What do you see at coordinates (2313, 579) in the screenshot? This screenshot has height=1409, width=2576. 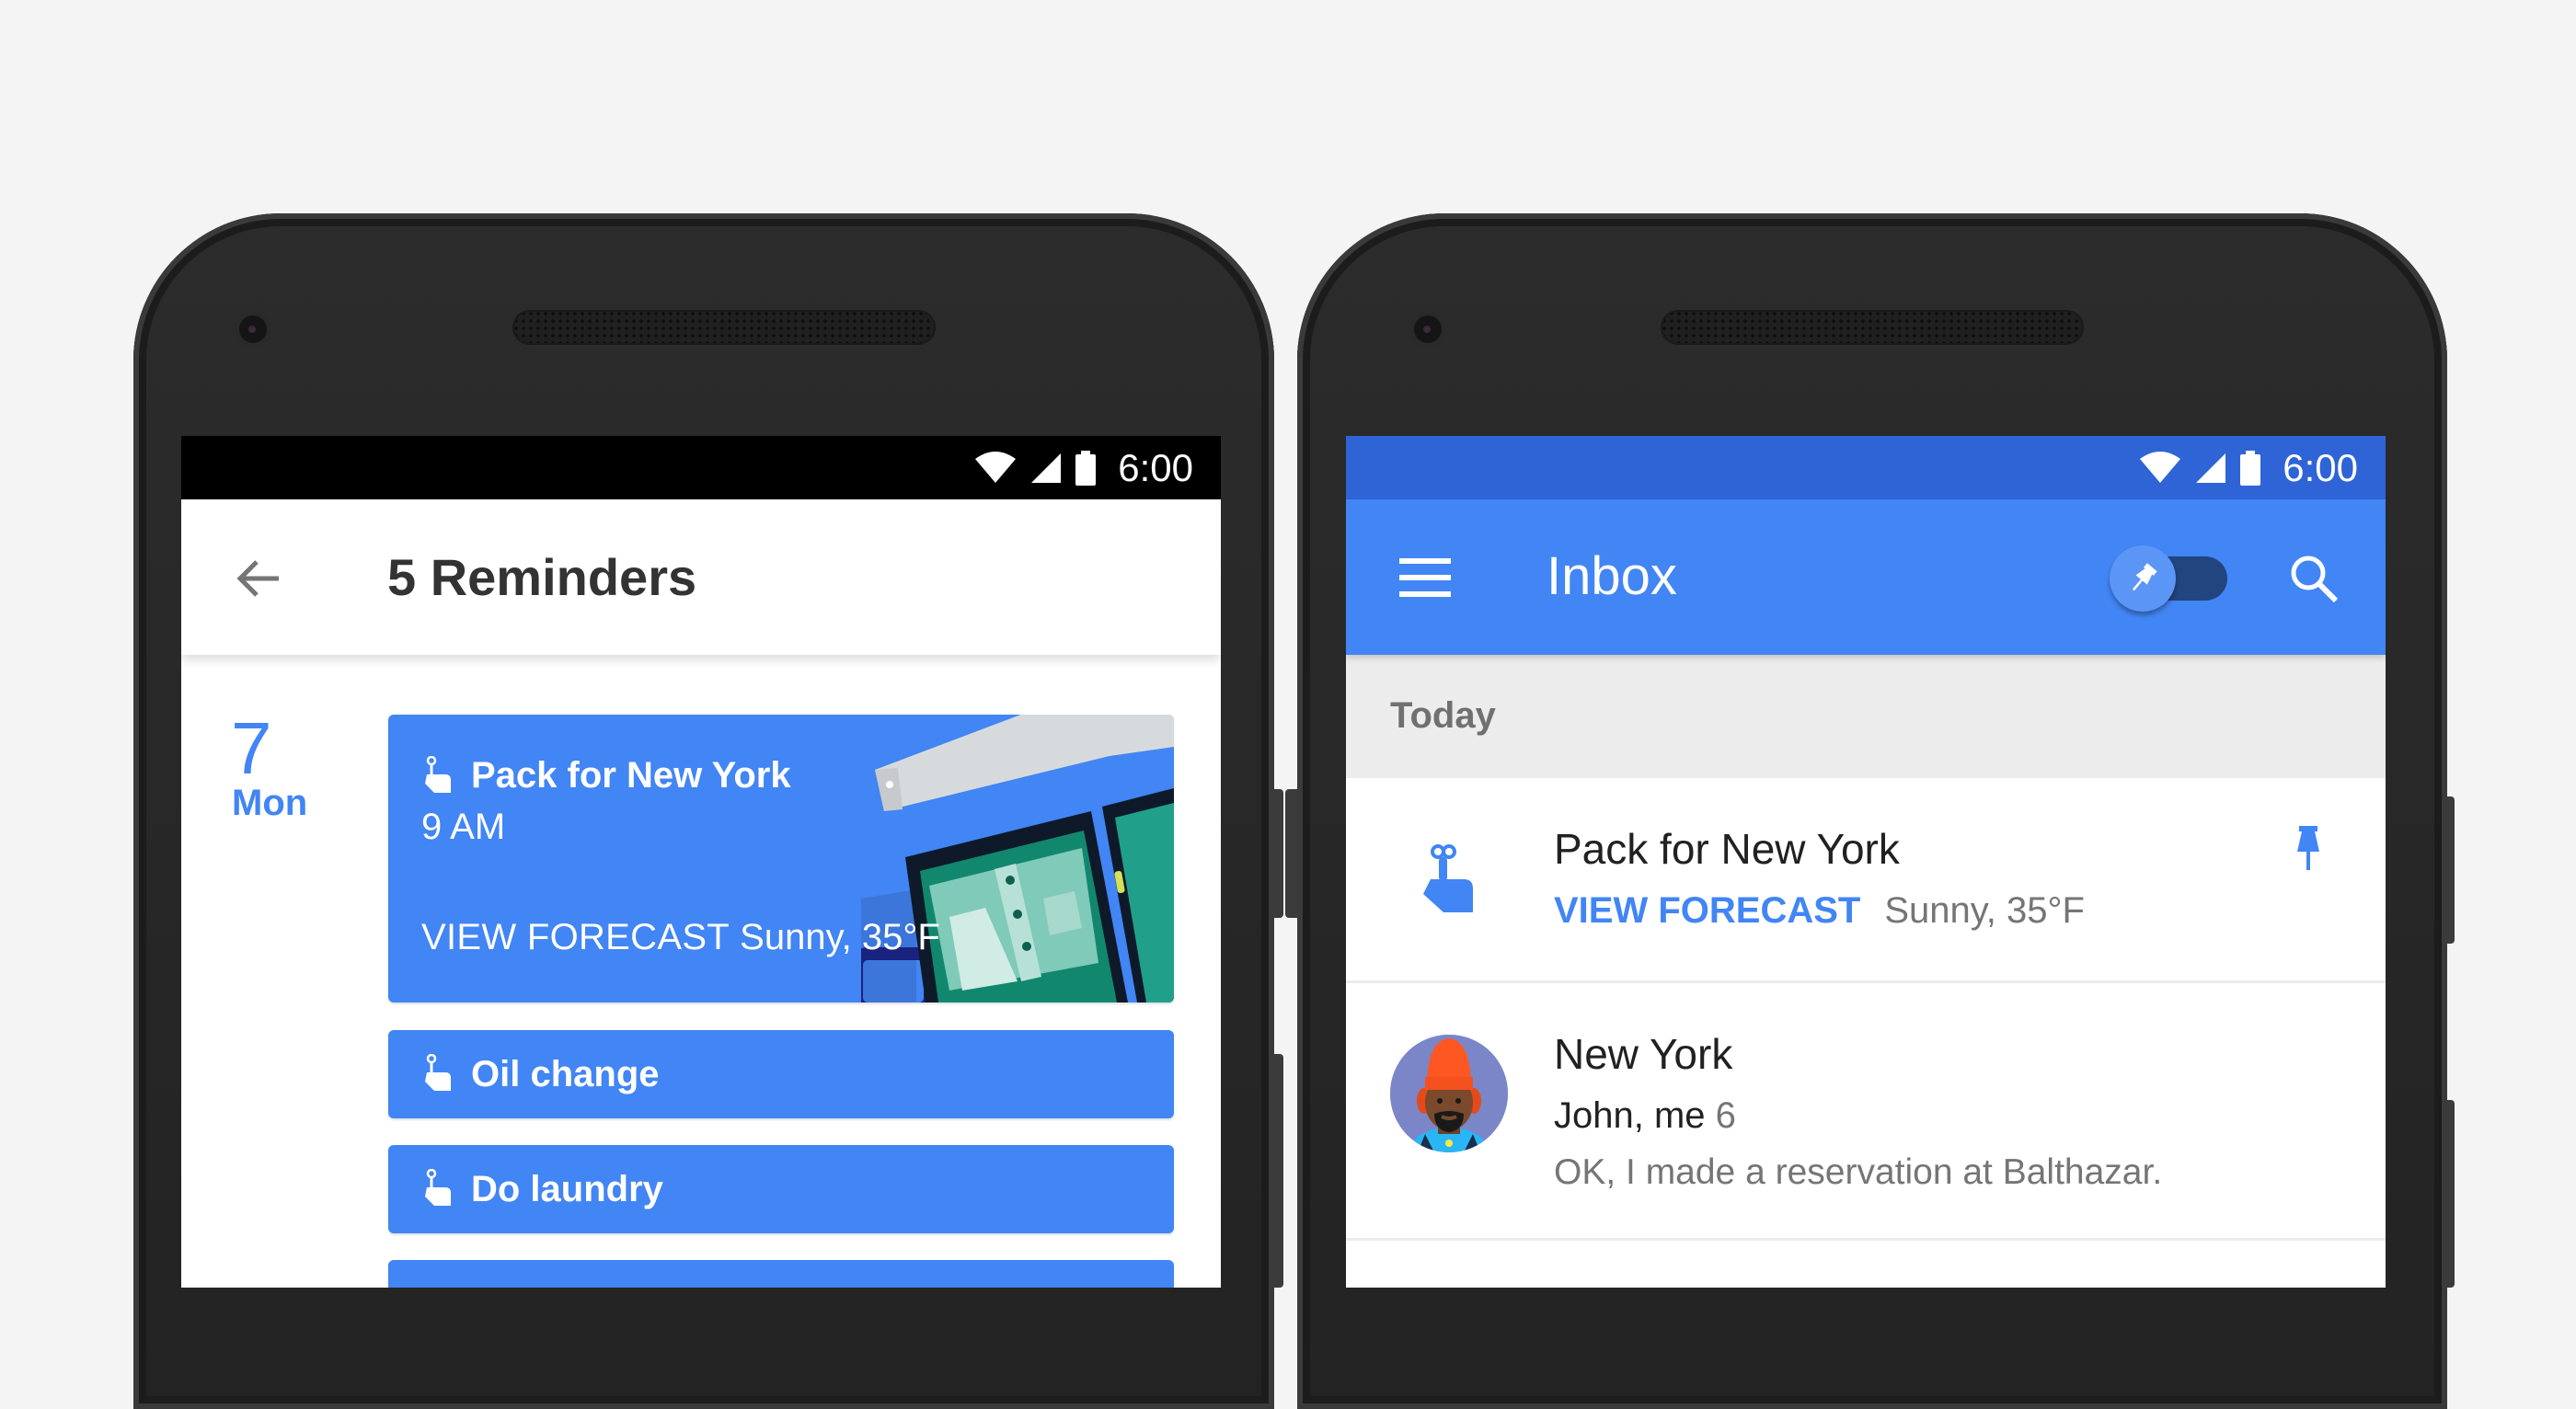 I see `search-icon` at bounding box center [2313, 579].